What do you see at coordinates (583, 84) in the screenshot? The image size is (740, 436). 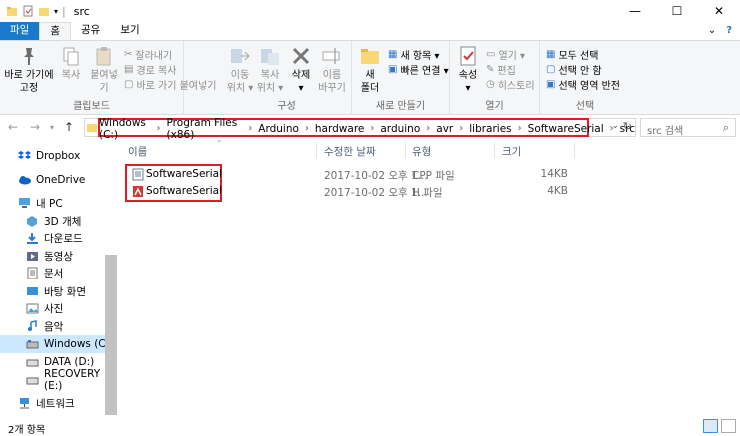 I see `invert-selection-button: ▣ 선택 영역 반전` at bounding box center [583, 84].